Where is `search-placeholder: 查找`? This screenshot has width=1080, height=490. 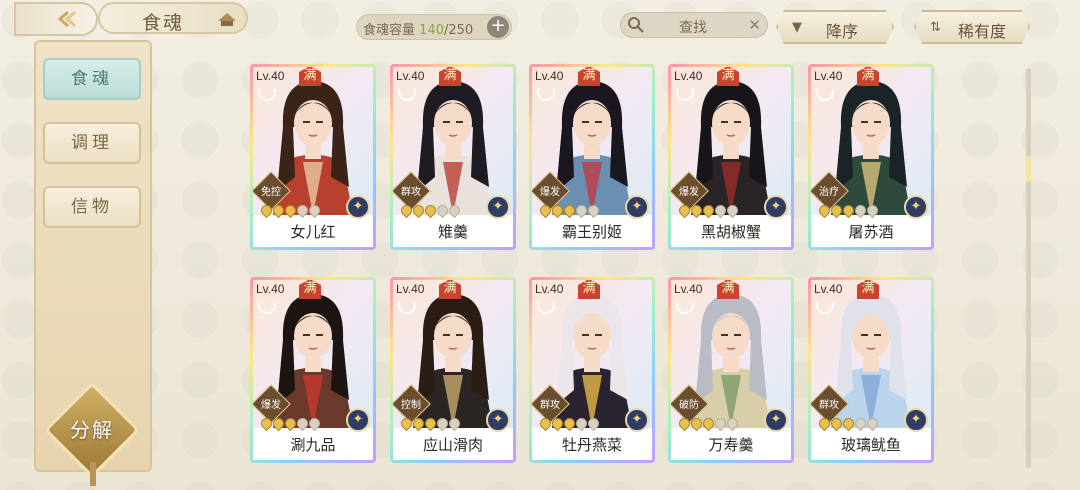
search-placeholder: 查找 is located at coordinates (693, 28).